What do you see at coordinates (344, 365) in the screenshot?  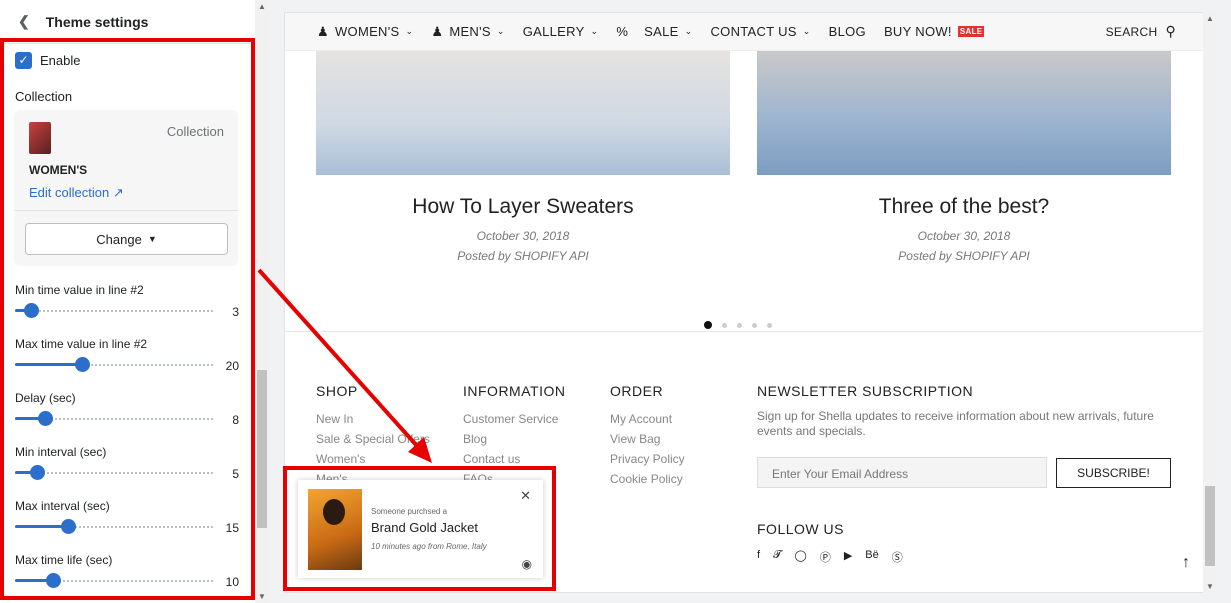 I see `annotation-arrow` at bounding box center [344, 365].